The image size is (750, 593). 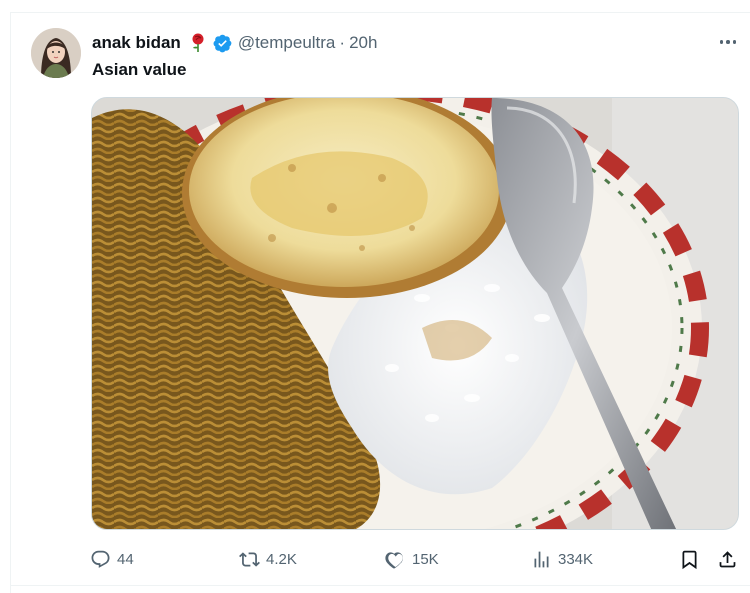 I want to click on reply-button: 44, so click(x=112, y=559).